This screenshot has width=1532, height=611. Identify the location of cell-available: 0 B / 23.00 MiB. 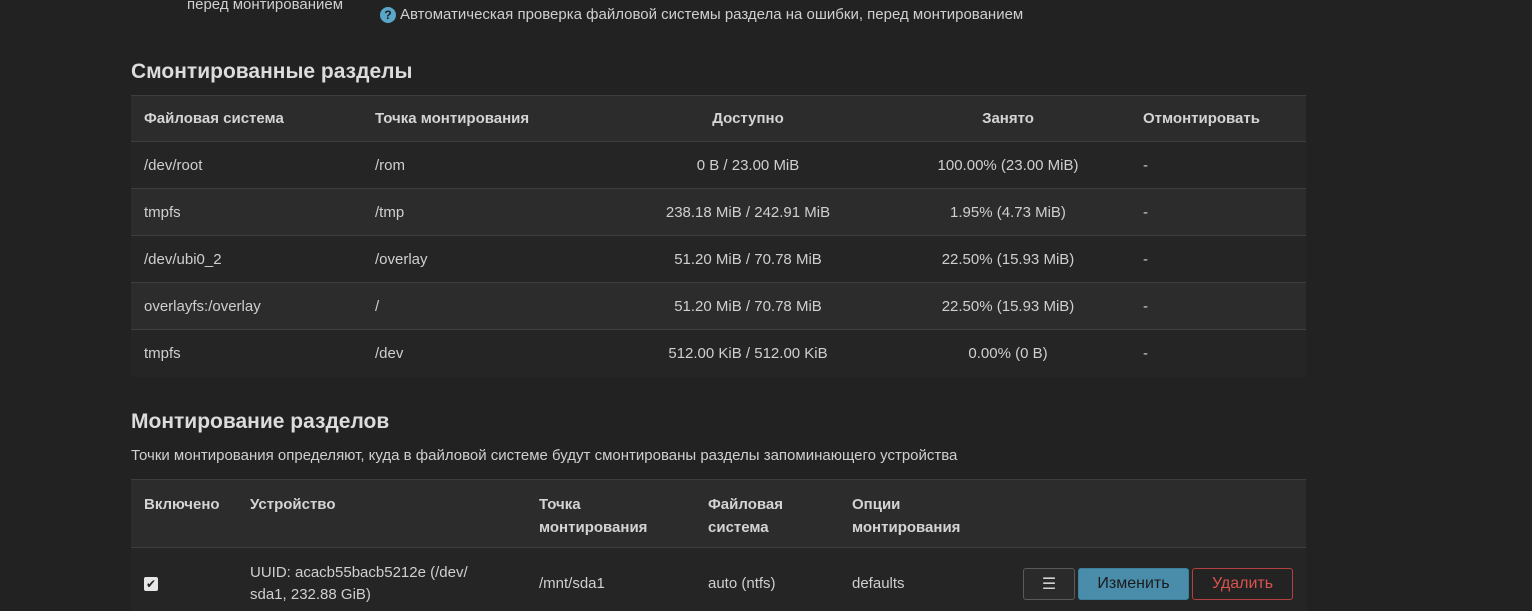
(748, 165).